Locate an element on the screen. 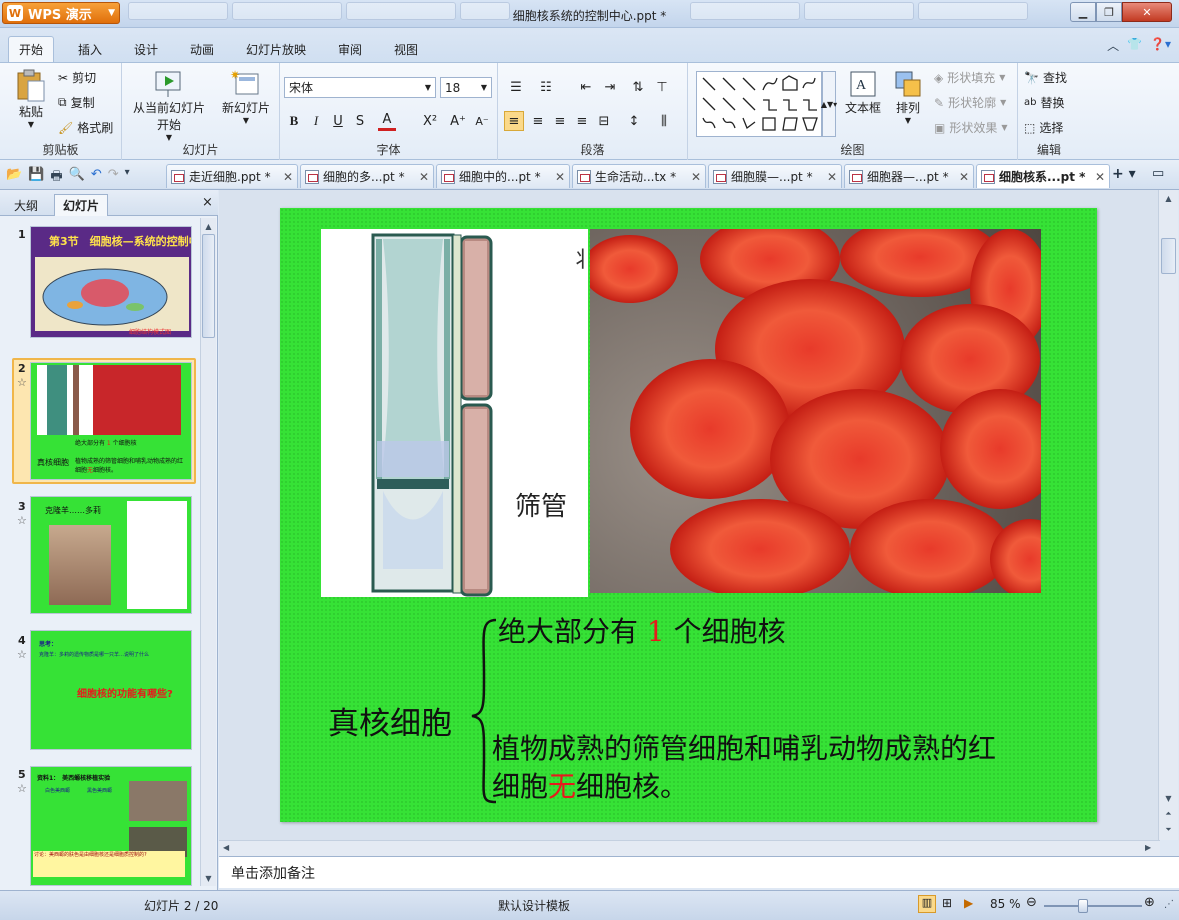  slide-vertical-scrollbar: ▲ ▼ ⏶ ⏷ is located at coordinates (1168, 515).